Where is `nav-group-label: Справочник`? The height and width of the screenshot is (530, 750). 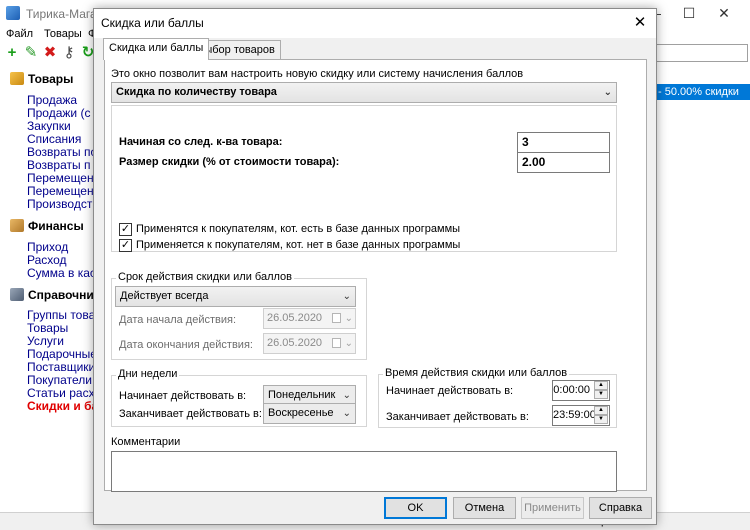
nav-group-label: Справочник is located at coordinates (64, 295).